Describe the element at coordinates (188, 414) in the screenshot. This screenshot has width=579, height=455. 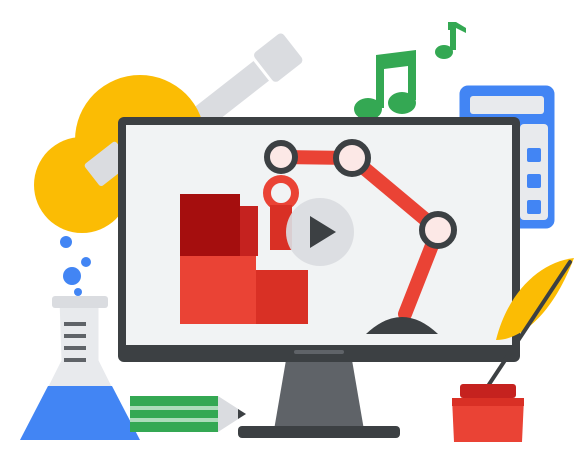
I see `pencil-icon` at that location.